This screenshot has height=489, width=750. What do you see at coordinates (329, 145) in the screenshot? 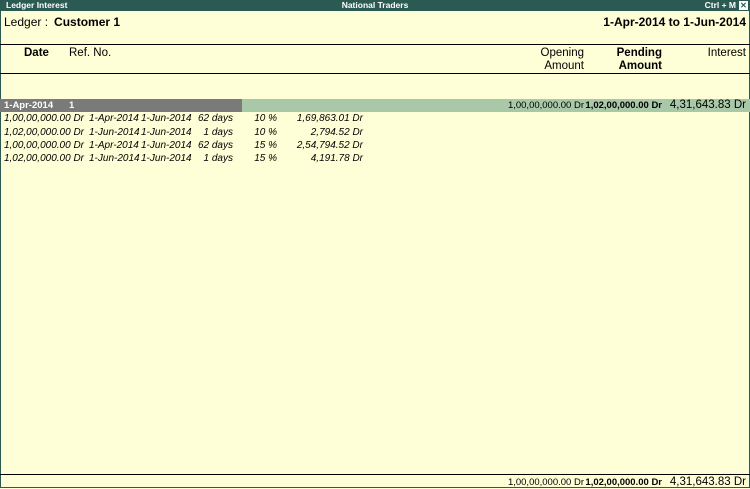
I see `detail-interest: 2,54,794.52 Dr` at bounding box center [329, 145].